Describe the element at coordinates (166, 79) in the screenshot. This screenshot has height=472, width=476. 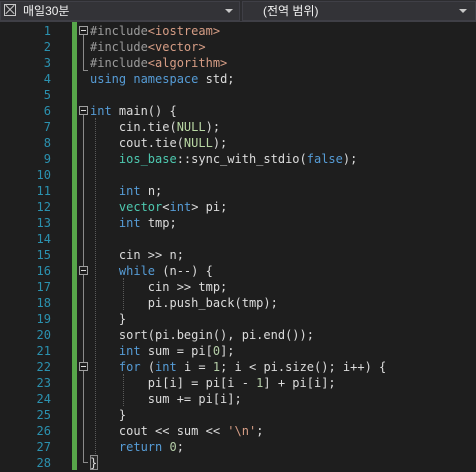
I see `code-token: namespace` at that location.